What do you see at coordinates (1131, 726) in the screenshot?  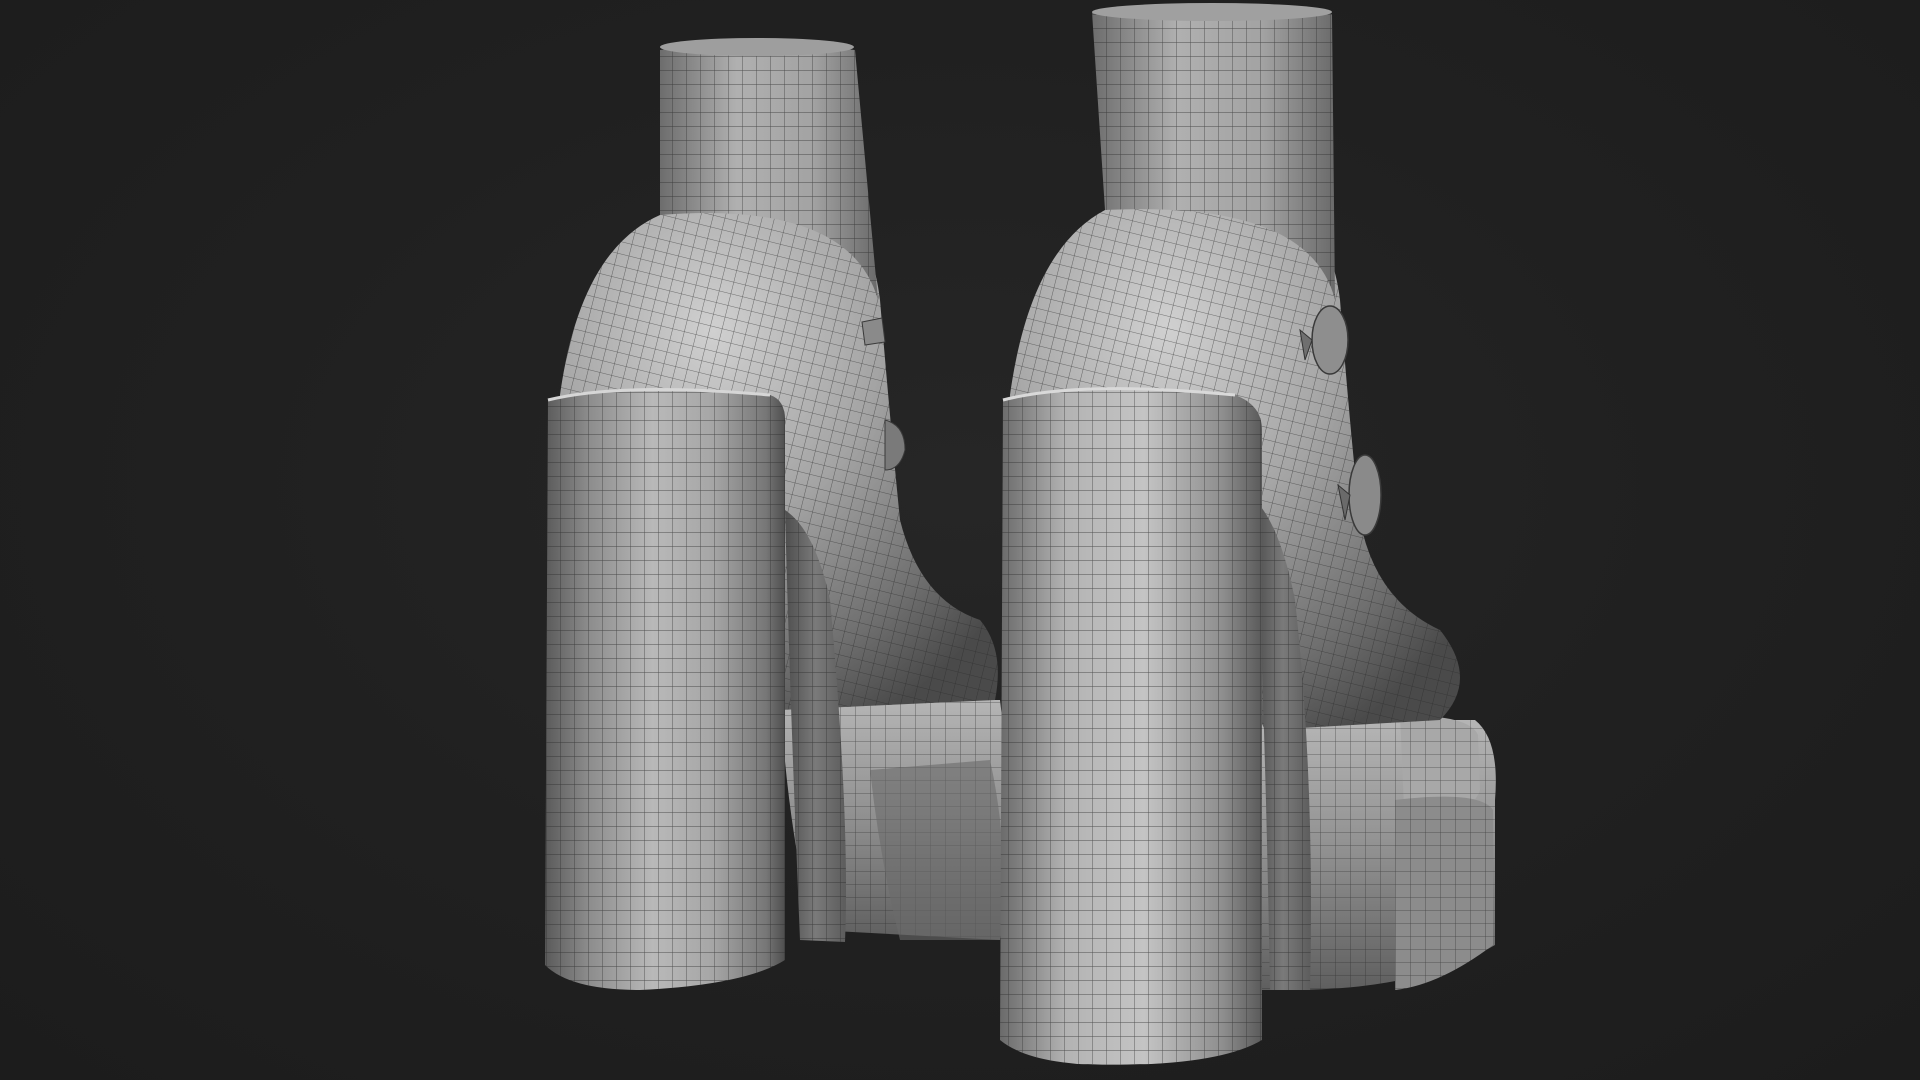 I see `right-boot-heel` at bounding box center [1131, 726].